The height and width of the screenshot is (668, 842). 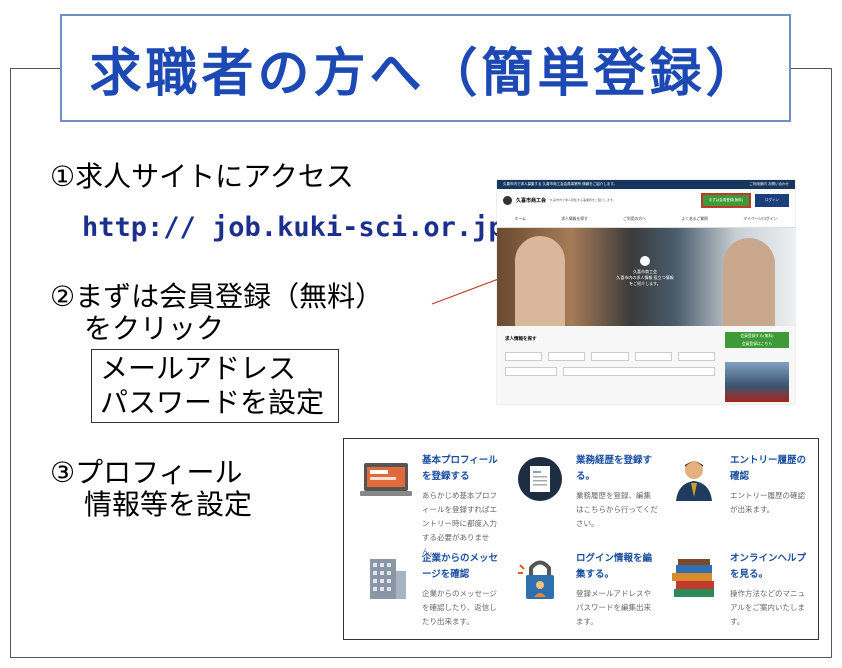 What do you see at coordinates (460, 566) in the screenshot?
I see `feature-title: 企業からのメッセージを確認` at bounding box center [460, 566].